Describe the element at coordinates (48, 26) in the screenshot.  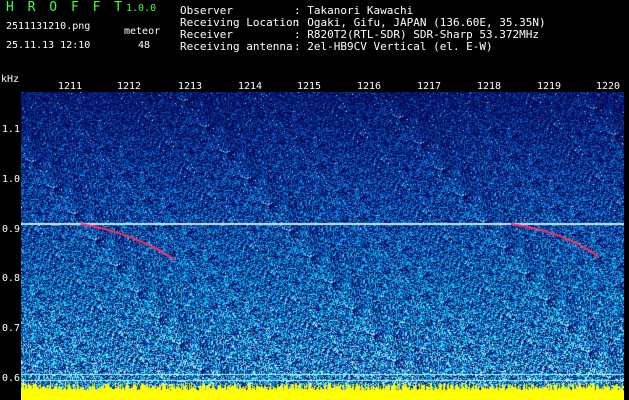
I see `file-name: 2511131210.png` at that location.